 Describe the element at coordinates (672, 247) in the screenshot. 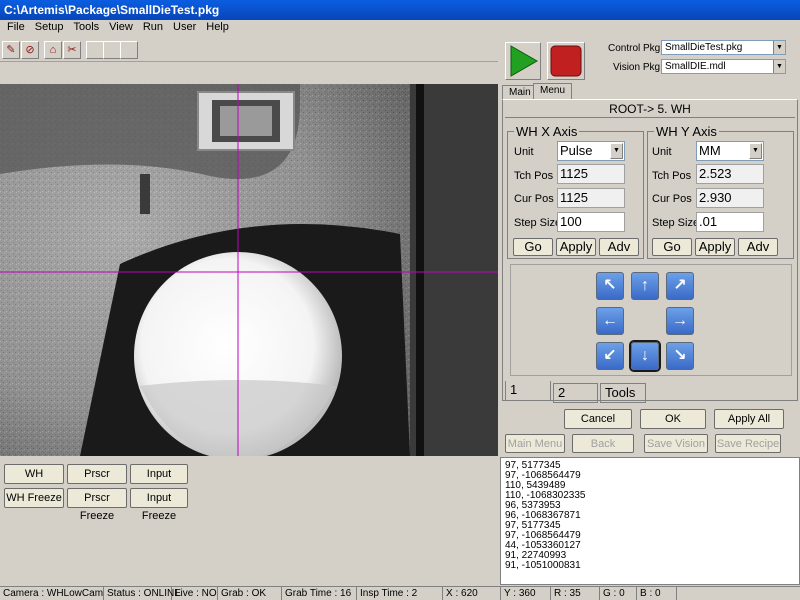

I see `y-go-button: Go` at that location.